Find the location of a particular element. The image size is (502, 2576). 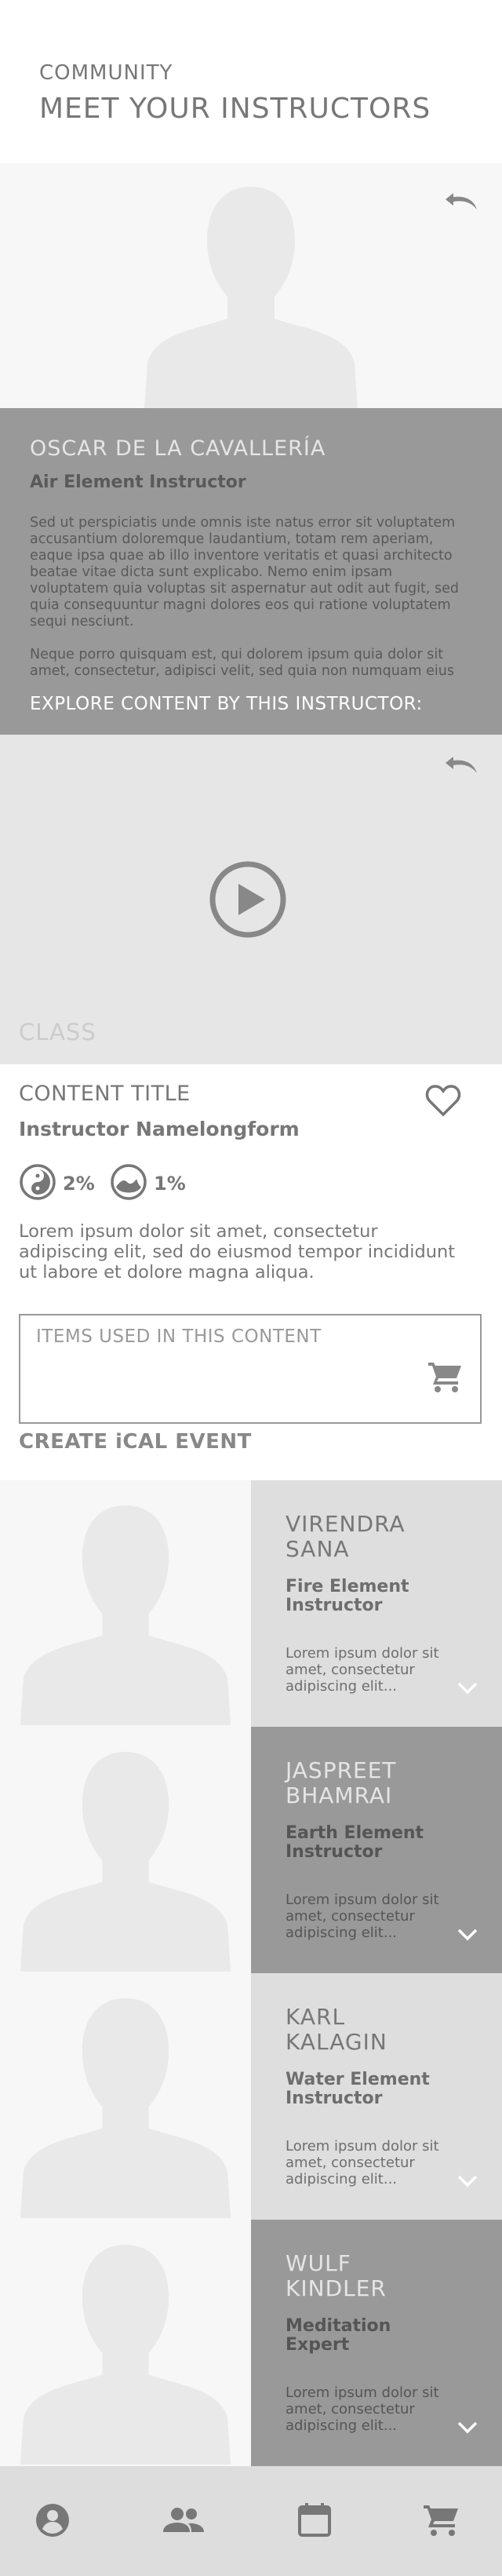

create-ical-event-button: CREATE iCAL EVENT is located at coordinates (135, 1442).